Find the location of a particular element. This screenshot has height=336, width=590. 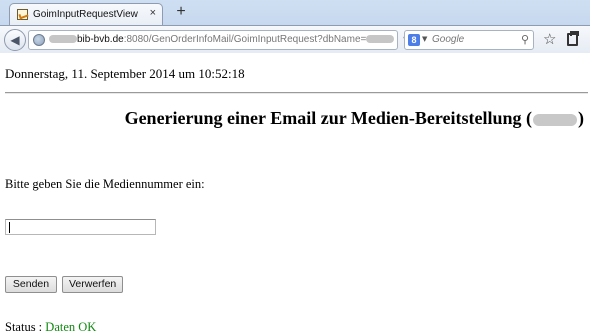

back-button: ◀ is located at coordinates (15, 40).